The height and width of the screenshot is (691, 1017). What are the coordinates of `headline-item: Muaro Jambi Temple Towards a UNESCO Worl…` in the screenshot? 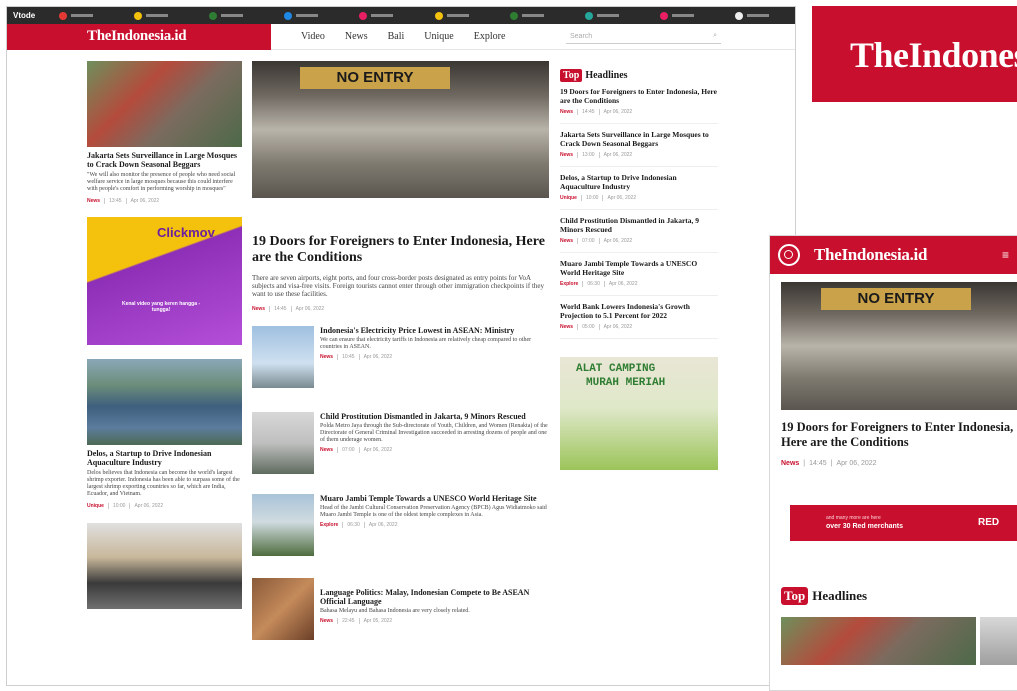 It's located at (639, 274).